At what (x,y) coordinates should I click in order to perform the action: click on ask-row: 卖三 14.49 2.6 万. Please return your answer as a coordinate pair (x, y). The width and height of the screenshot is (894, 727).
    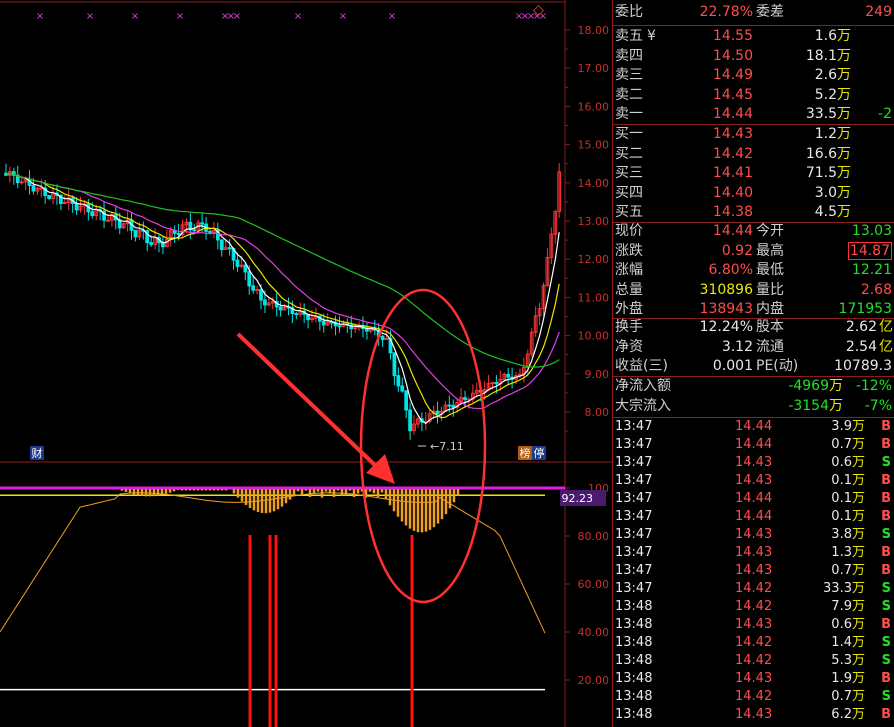
    Looking at the image, I should click on (753, 75).